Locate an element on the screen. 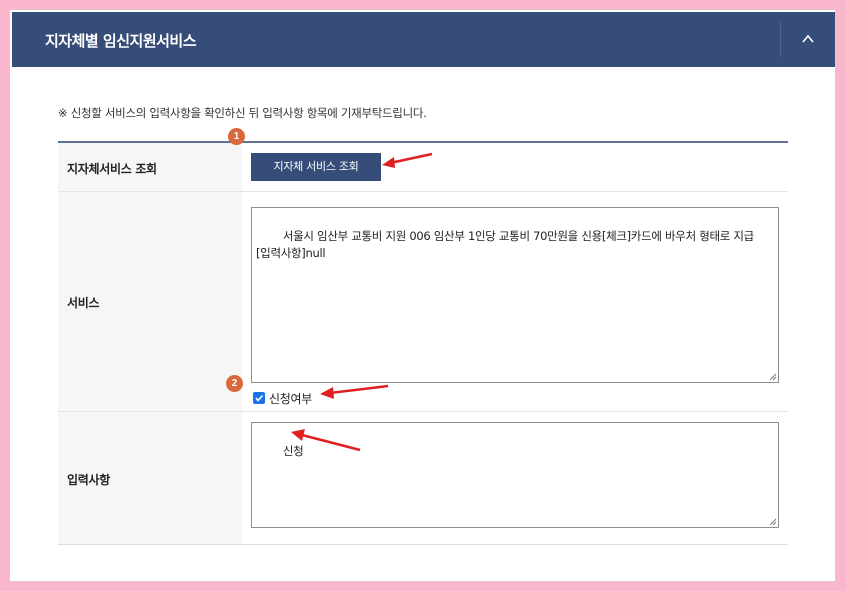  annotation-marker-1: 1 is located at coordinates (236, 136).